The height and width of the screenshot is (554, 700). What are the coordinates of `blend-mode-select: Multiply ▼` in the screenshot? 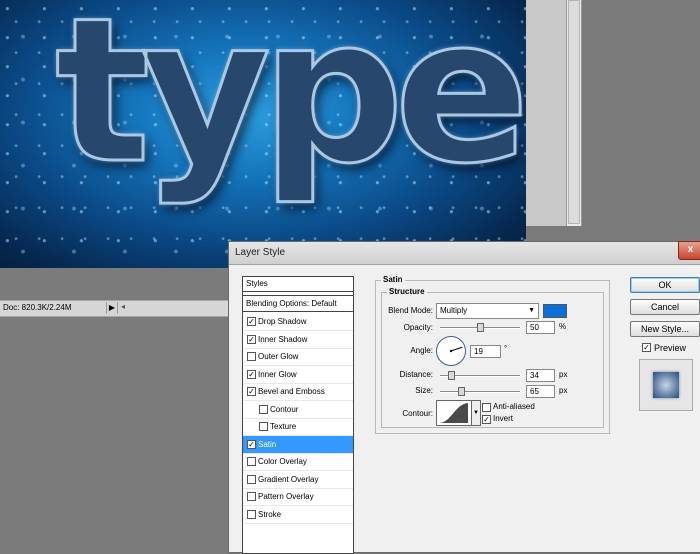 It's located at (487, 311).